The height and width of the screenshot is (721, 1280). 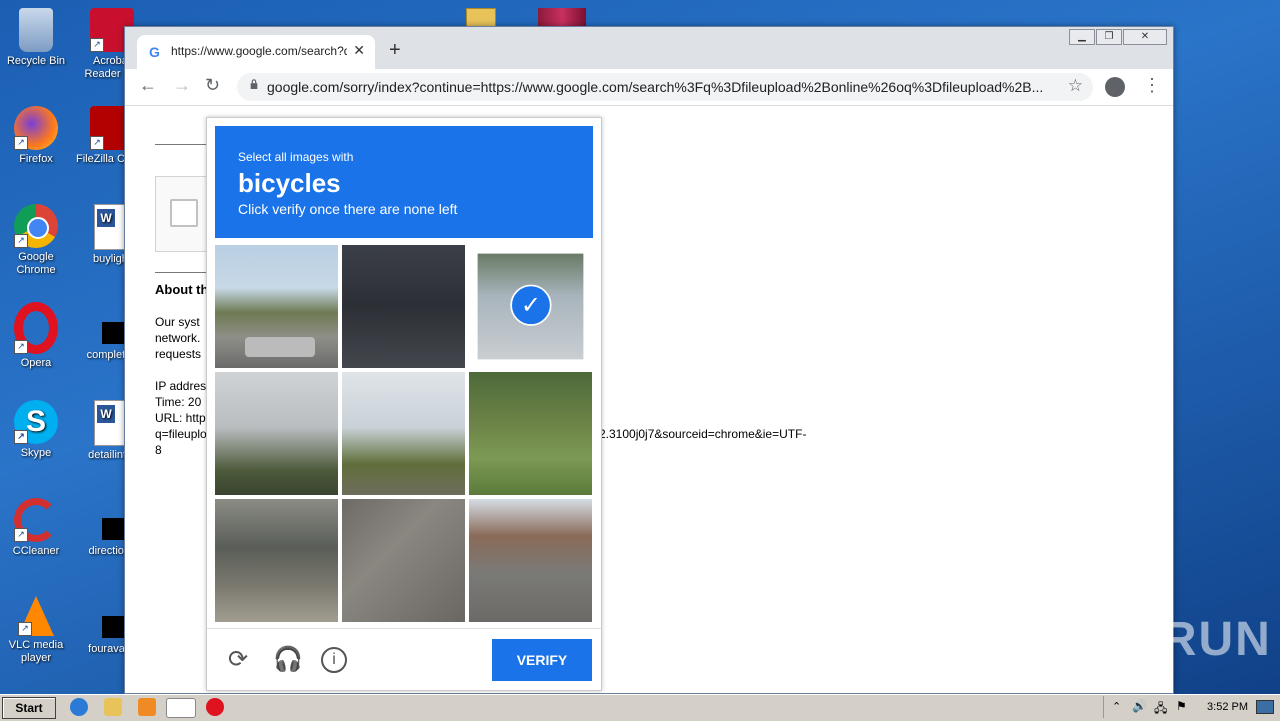 What do you see at coordinates (36, 61) in the screenshot?
I see `desktop-icon-label: Recycle Bin` at bounding box center [36, 61].